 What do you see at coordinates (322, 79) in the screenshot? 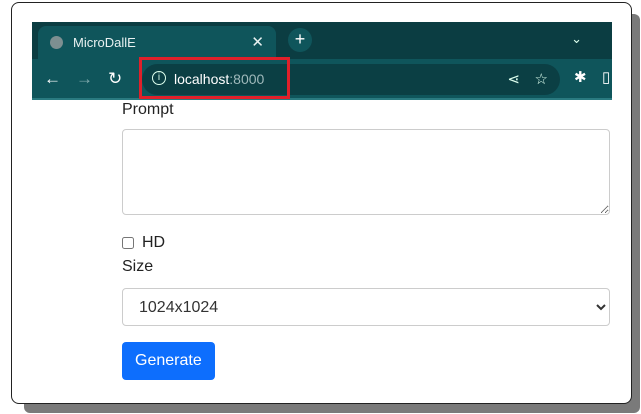
I see `toolbar: ← → ↻ i localhost:8000 ⋖ ☆ ✱ ▯` at bounding box center [322, 79].